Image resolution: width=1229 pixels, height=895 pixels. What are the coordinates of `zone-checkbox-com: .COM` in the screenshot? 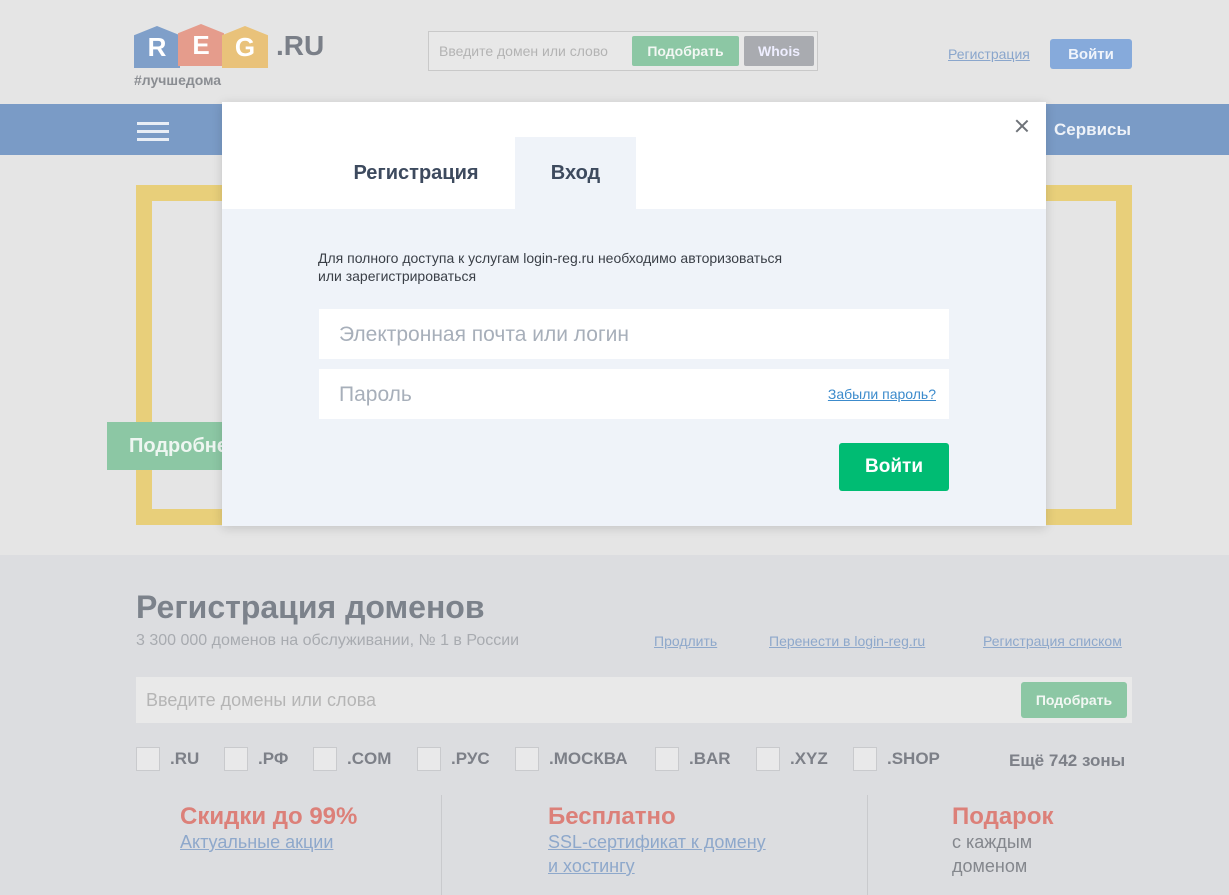 It's located at (352, 759).